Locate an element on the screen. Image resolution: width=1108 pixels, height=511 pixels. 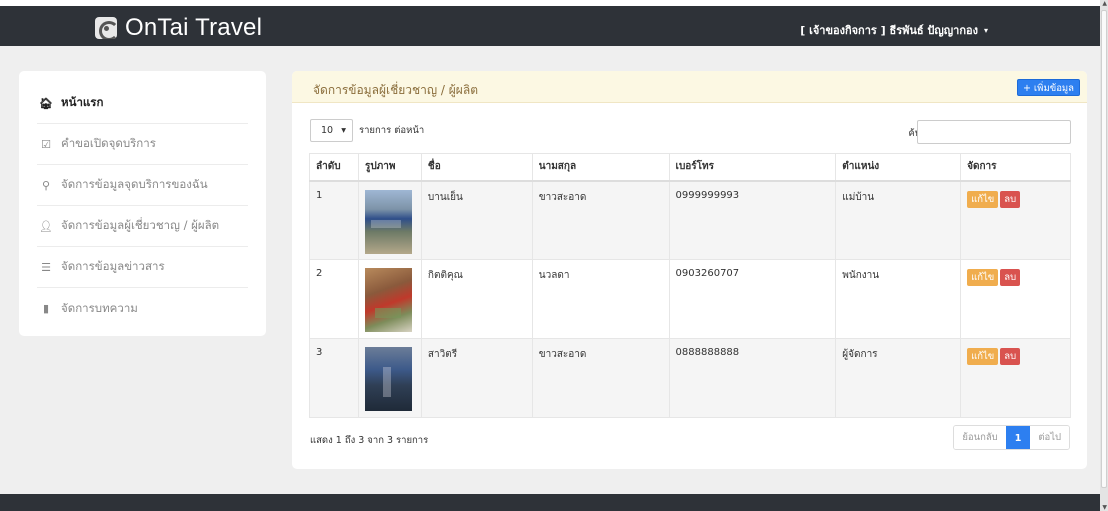
cell-position: แม่บ้าน is located at coordinates (898, 220).